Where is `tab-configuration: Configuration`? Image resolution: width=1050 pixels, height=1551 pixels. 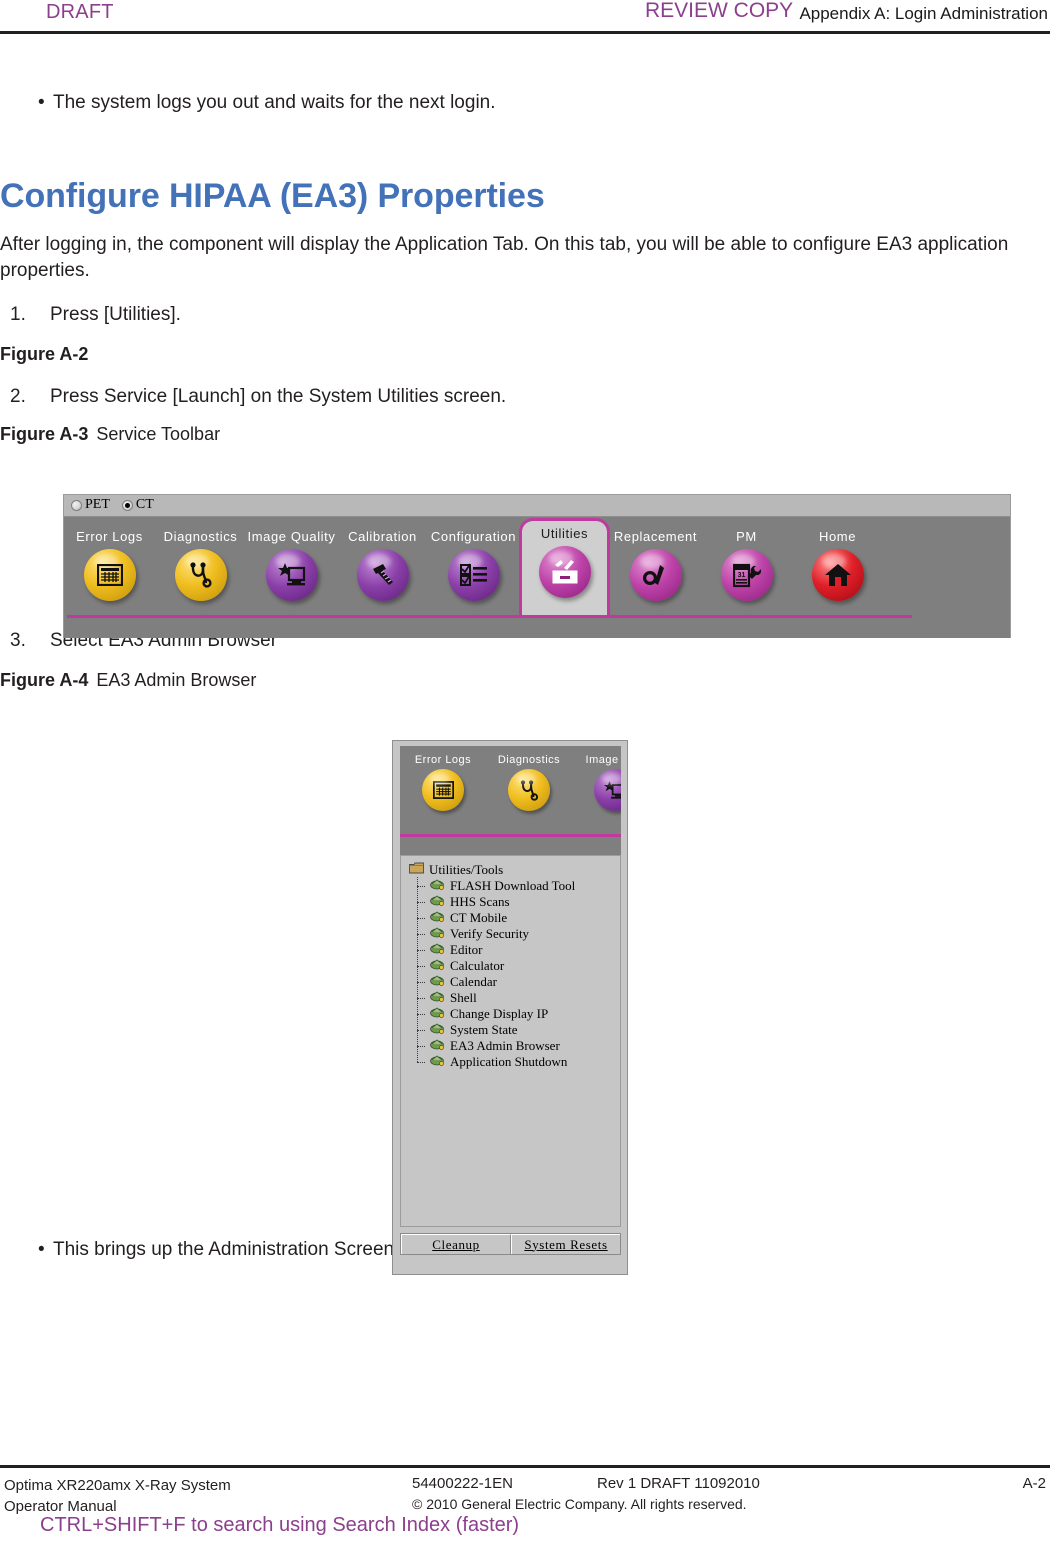 tab-configuration: Configuration is located at coordinates (473, 569).